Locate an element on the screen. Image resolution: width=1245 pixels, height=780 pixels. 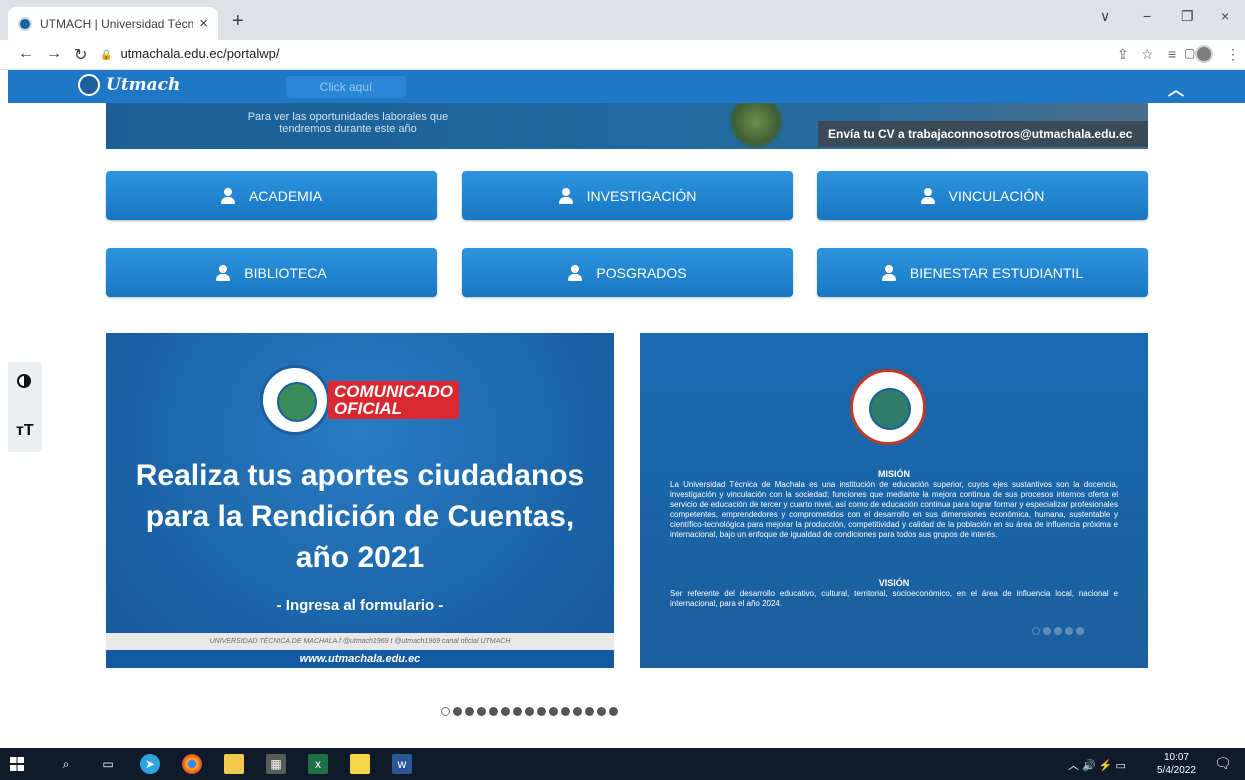
contrast-icon is located at coordinates (24, 381).